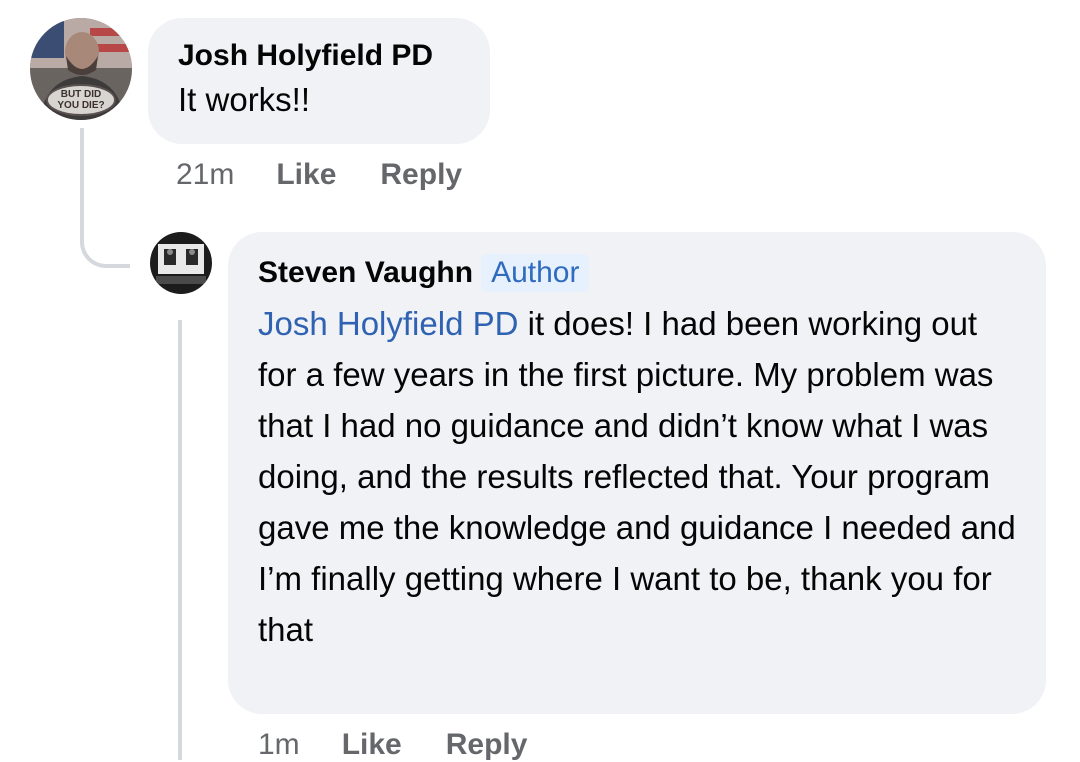 The width and height of the screenshot is (1080, 762). What do you see at coordinates (388, 323) in the screenshot?
I see `mention-link: Josh Holyfield PD` at bounding box center [388, 323].